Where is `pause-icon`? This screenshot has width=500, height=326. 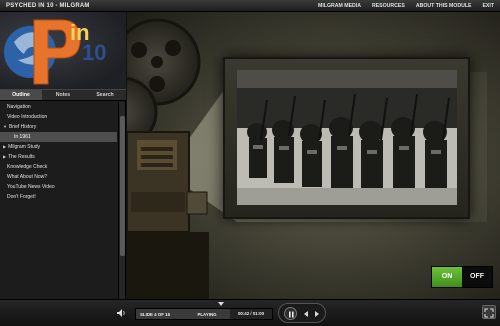 pause-icon is located at coordinates (291, 314).